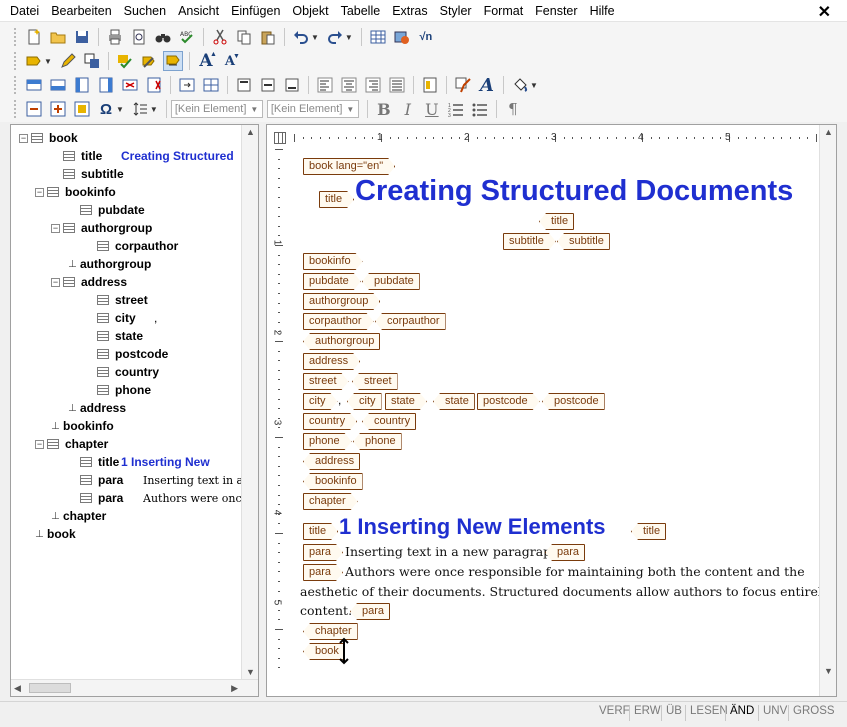 The height and width of the screenshot is (727, 847). Describe the element at coordinates (106, 85) in the screenshot. I see `insert-column-right-icon` at that location.